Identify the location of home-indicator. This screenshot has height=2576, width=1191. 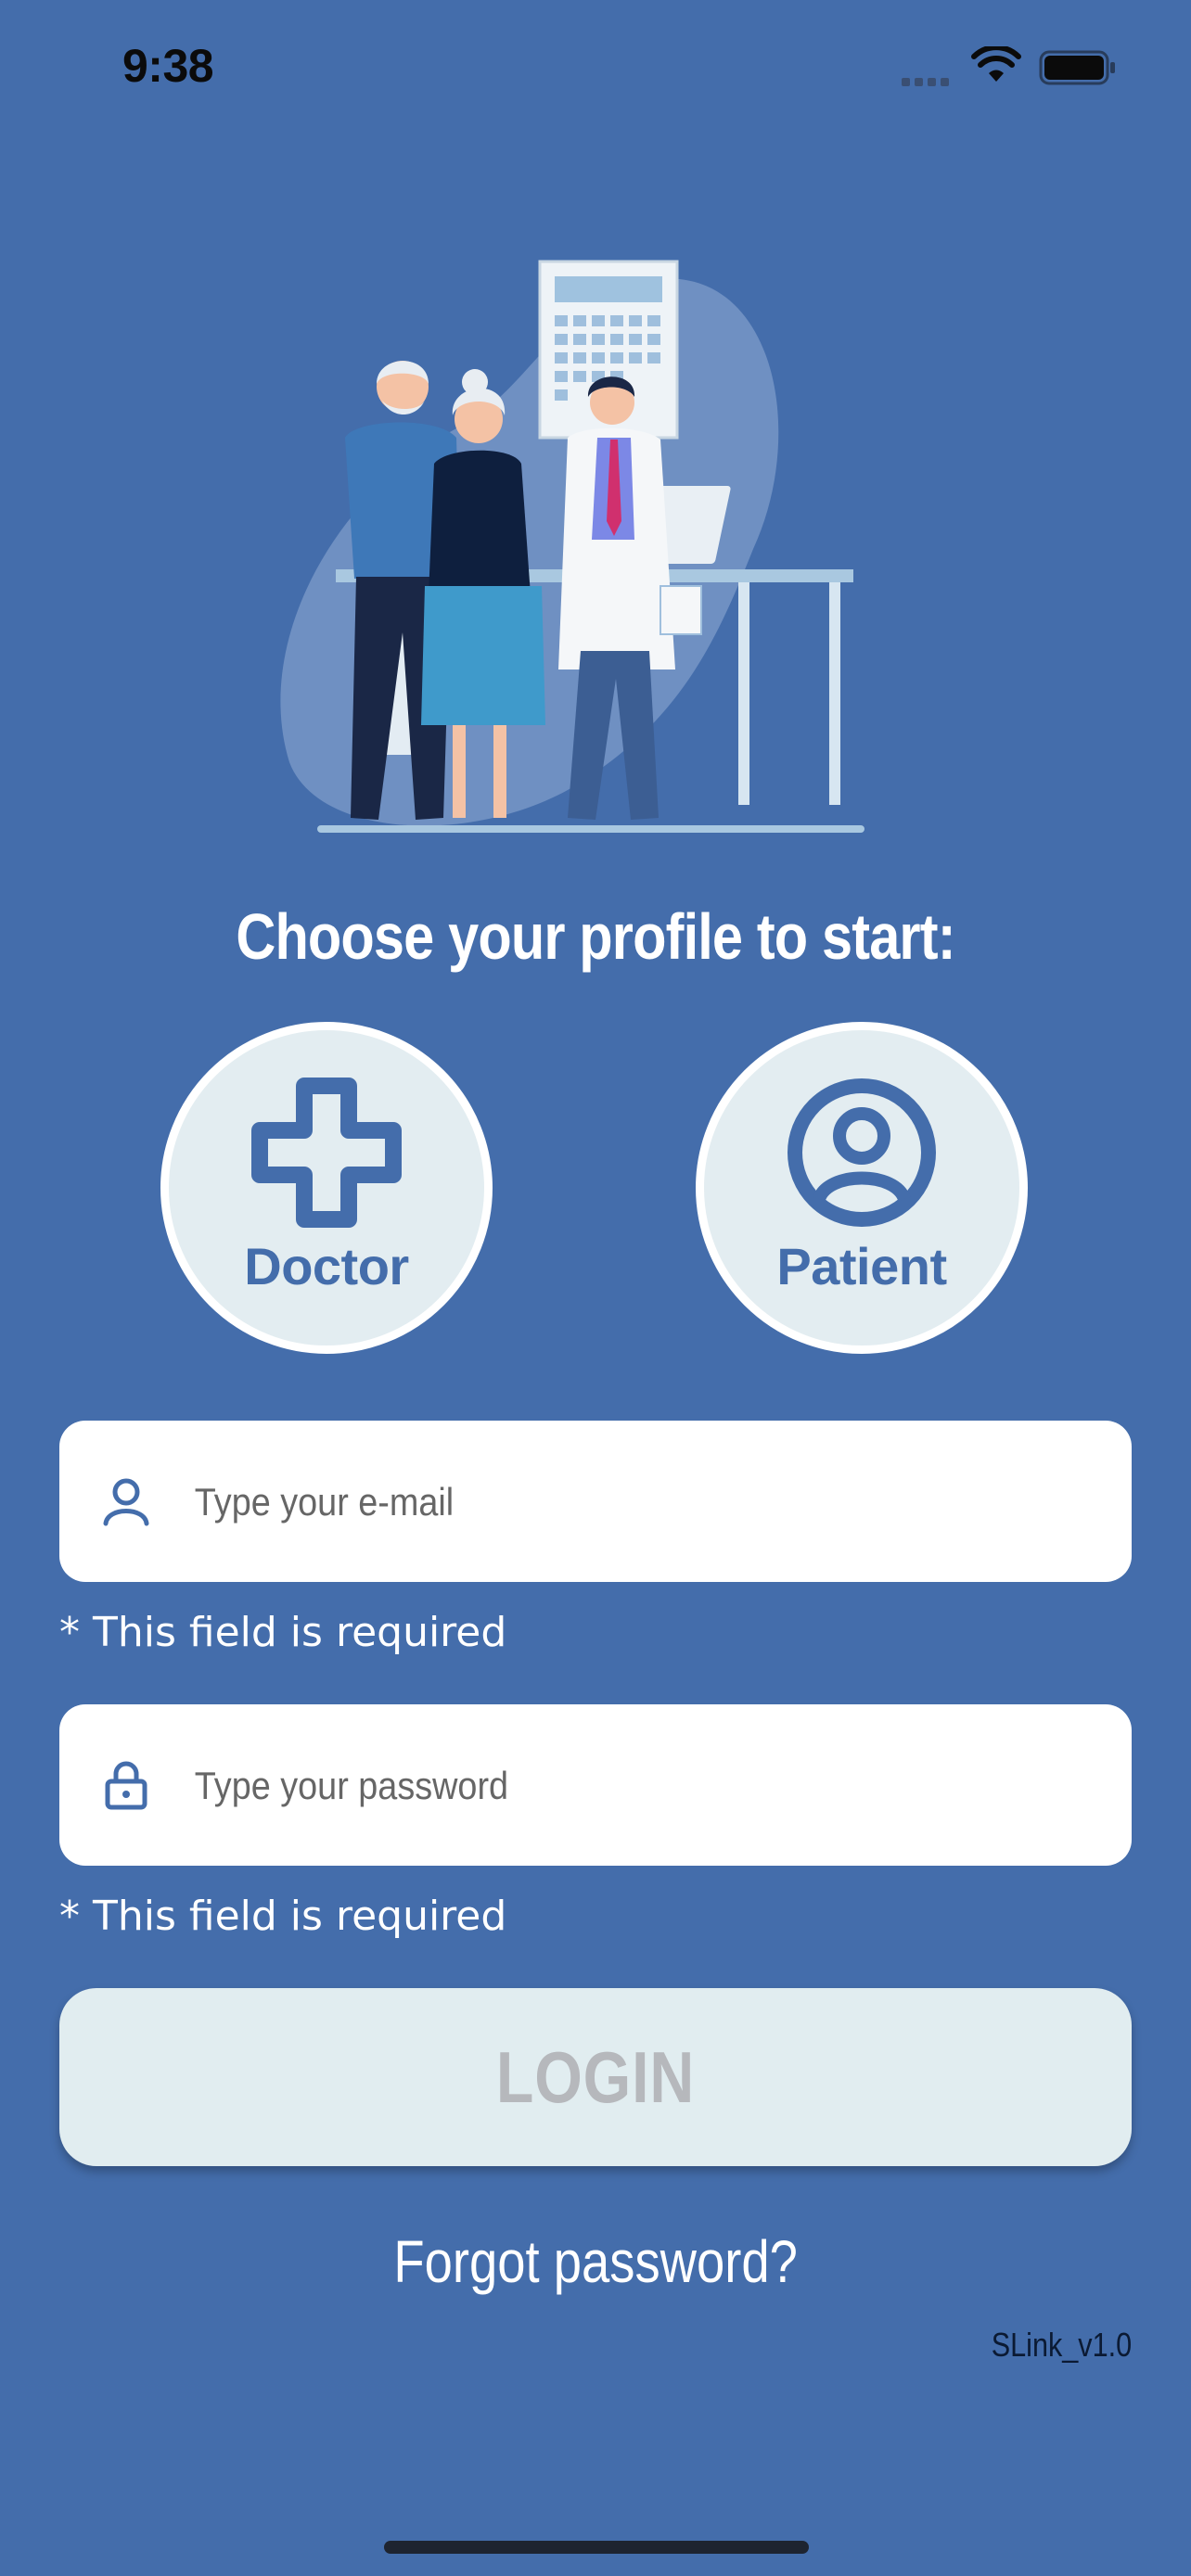
(597, 2547).